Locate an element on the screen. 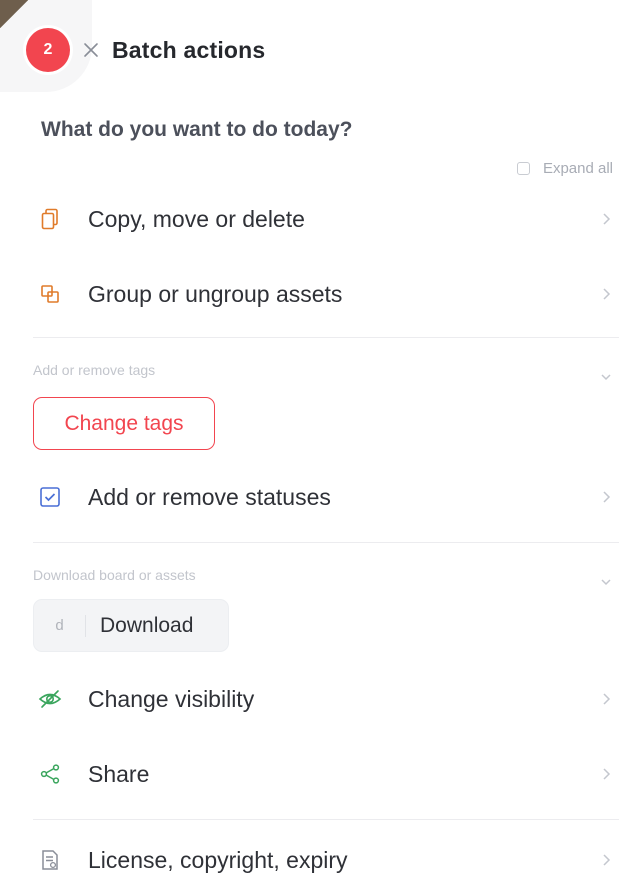 This screenshot has width=619, height=879. share-icon is located at coordinates (50, 774).